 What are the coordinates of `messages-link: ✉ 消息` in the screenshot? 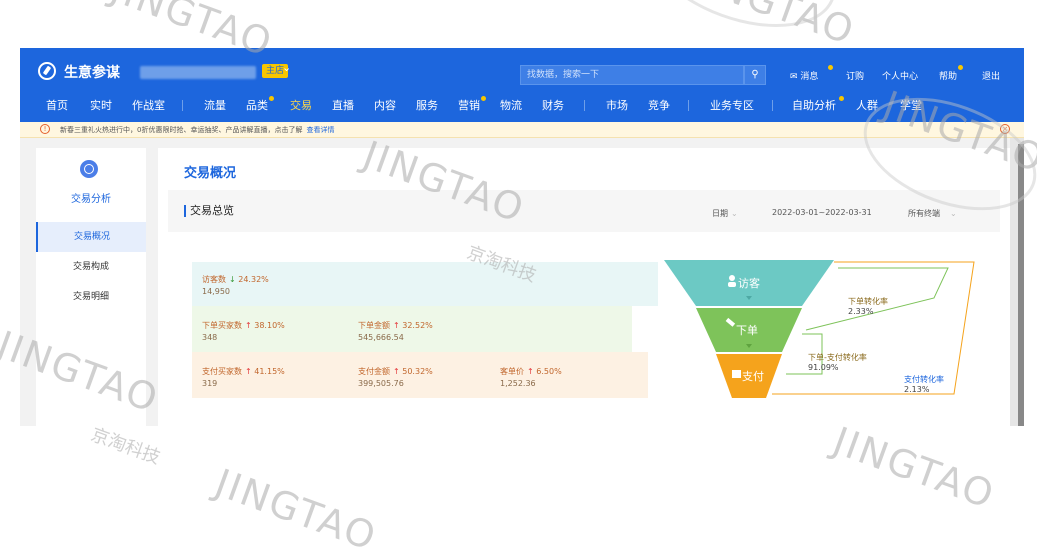 It's located at (804, 75).